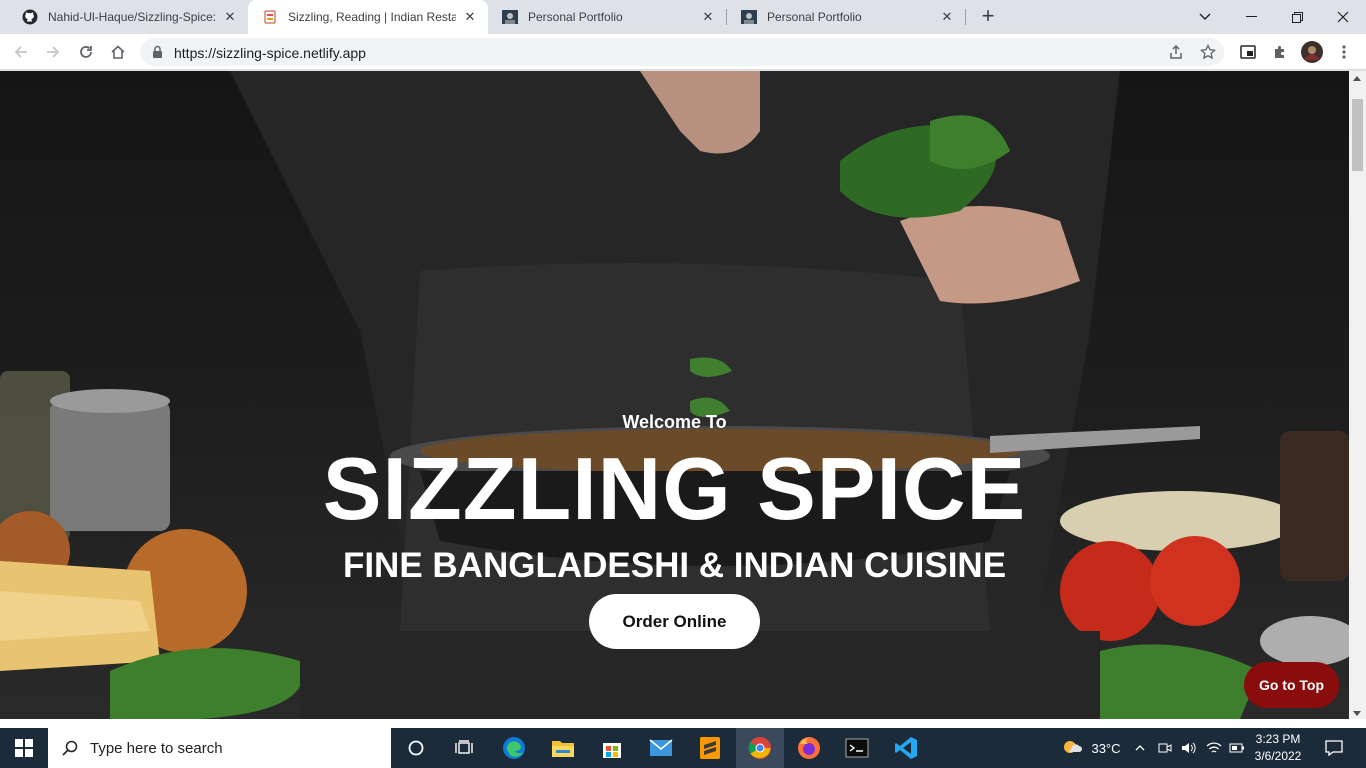 The width and height of the screenshot is (1366, 768). I want to click on file-explorer-taskbar-icon, so click(563, 748).